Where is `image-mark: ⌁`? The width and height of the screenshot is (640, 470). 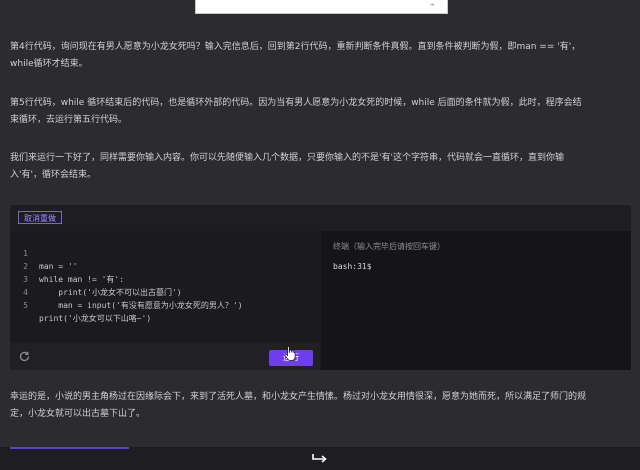 image-mark: ⌁ is located at coordinates (432, 4).